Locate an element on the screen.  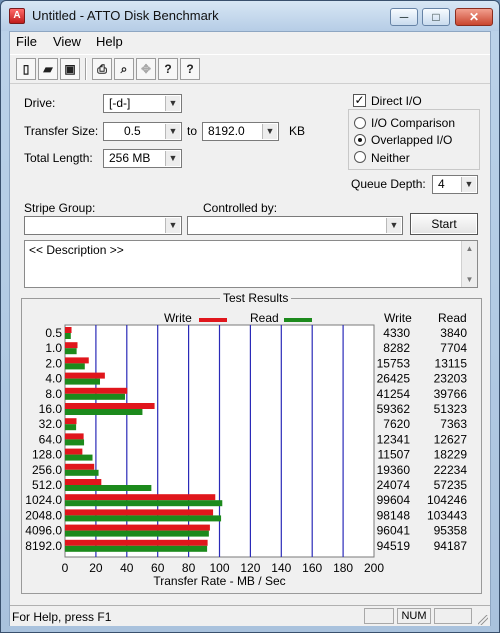
transfer-size-to-select: 8192.0 ▼ is located at coordinates (240, 131).